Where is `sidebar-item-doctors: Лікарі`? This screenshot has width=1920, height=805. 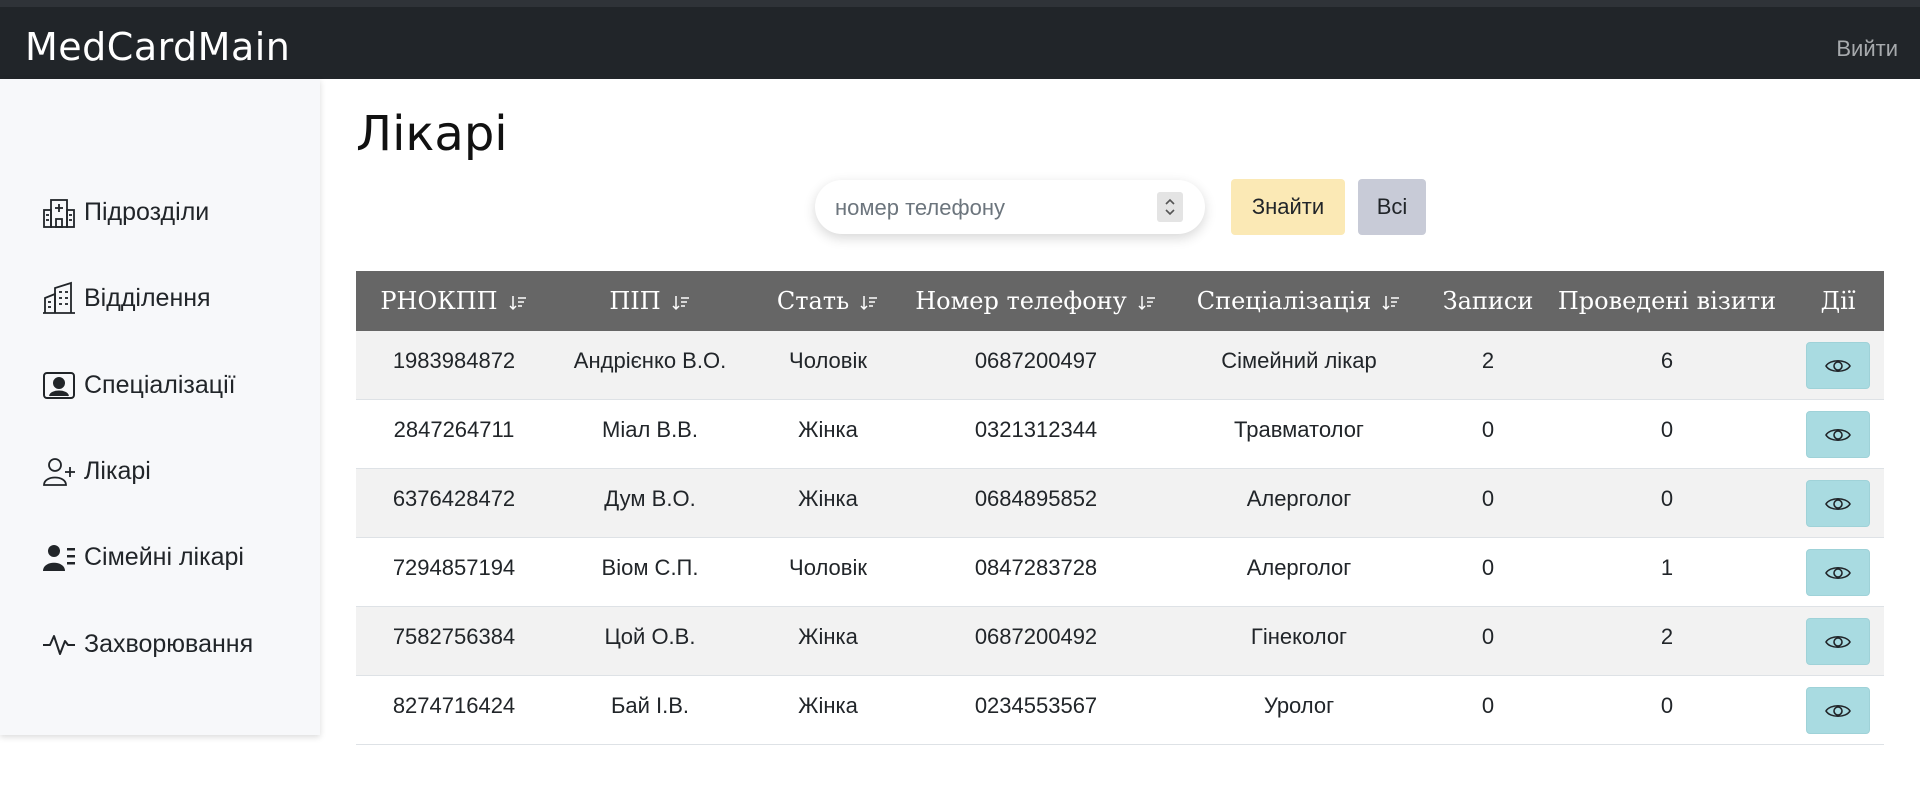
sidebar-item-doctors: Лікарі is located at coordinates (95, 471).